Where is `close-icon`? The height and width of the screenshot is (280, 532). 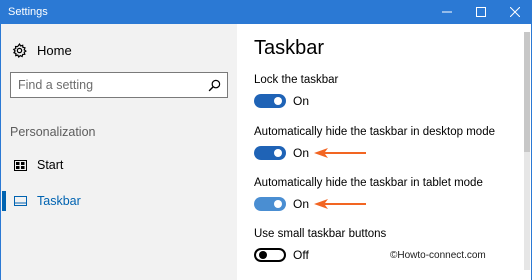
close-icon is located at coordinates (515, 12).